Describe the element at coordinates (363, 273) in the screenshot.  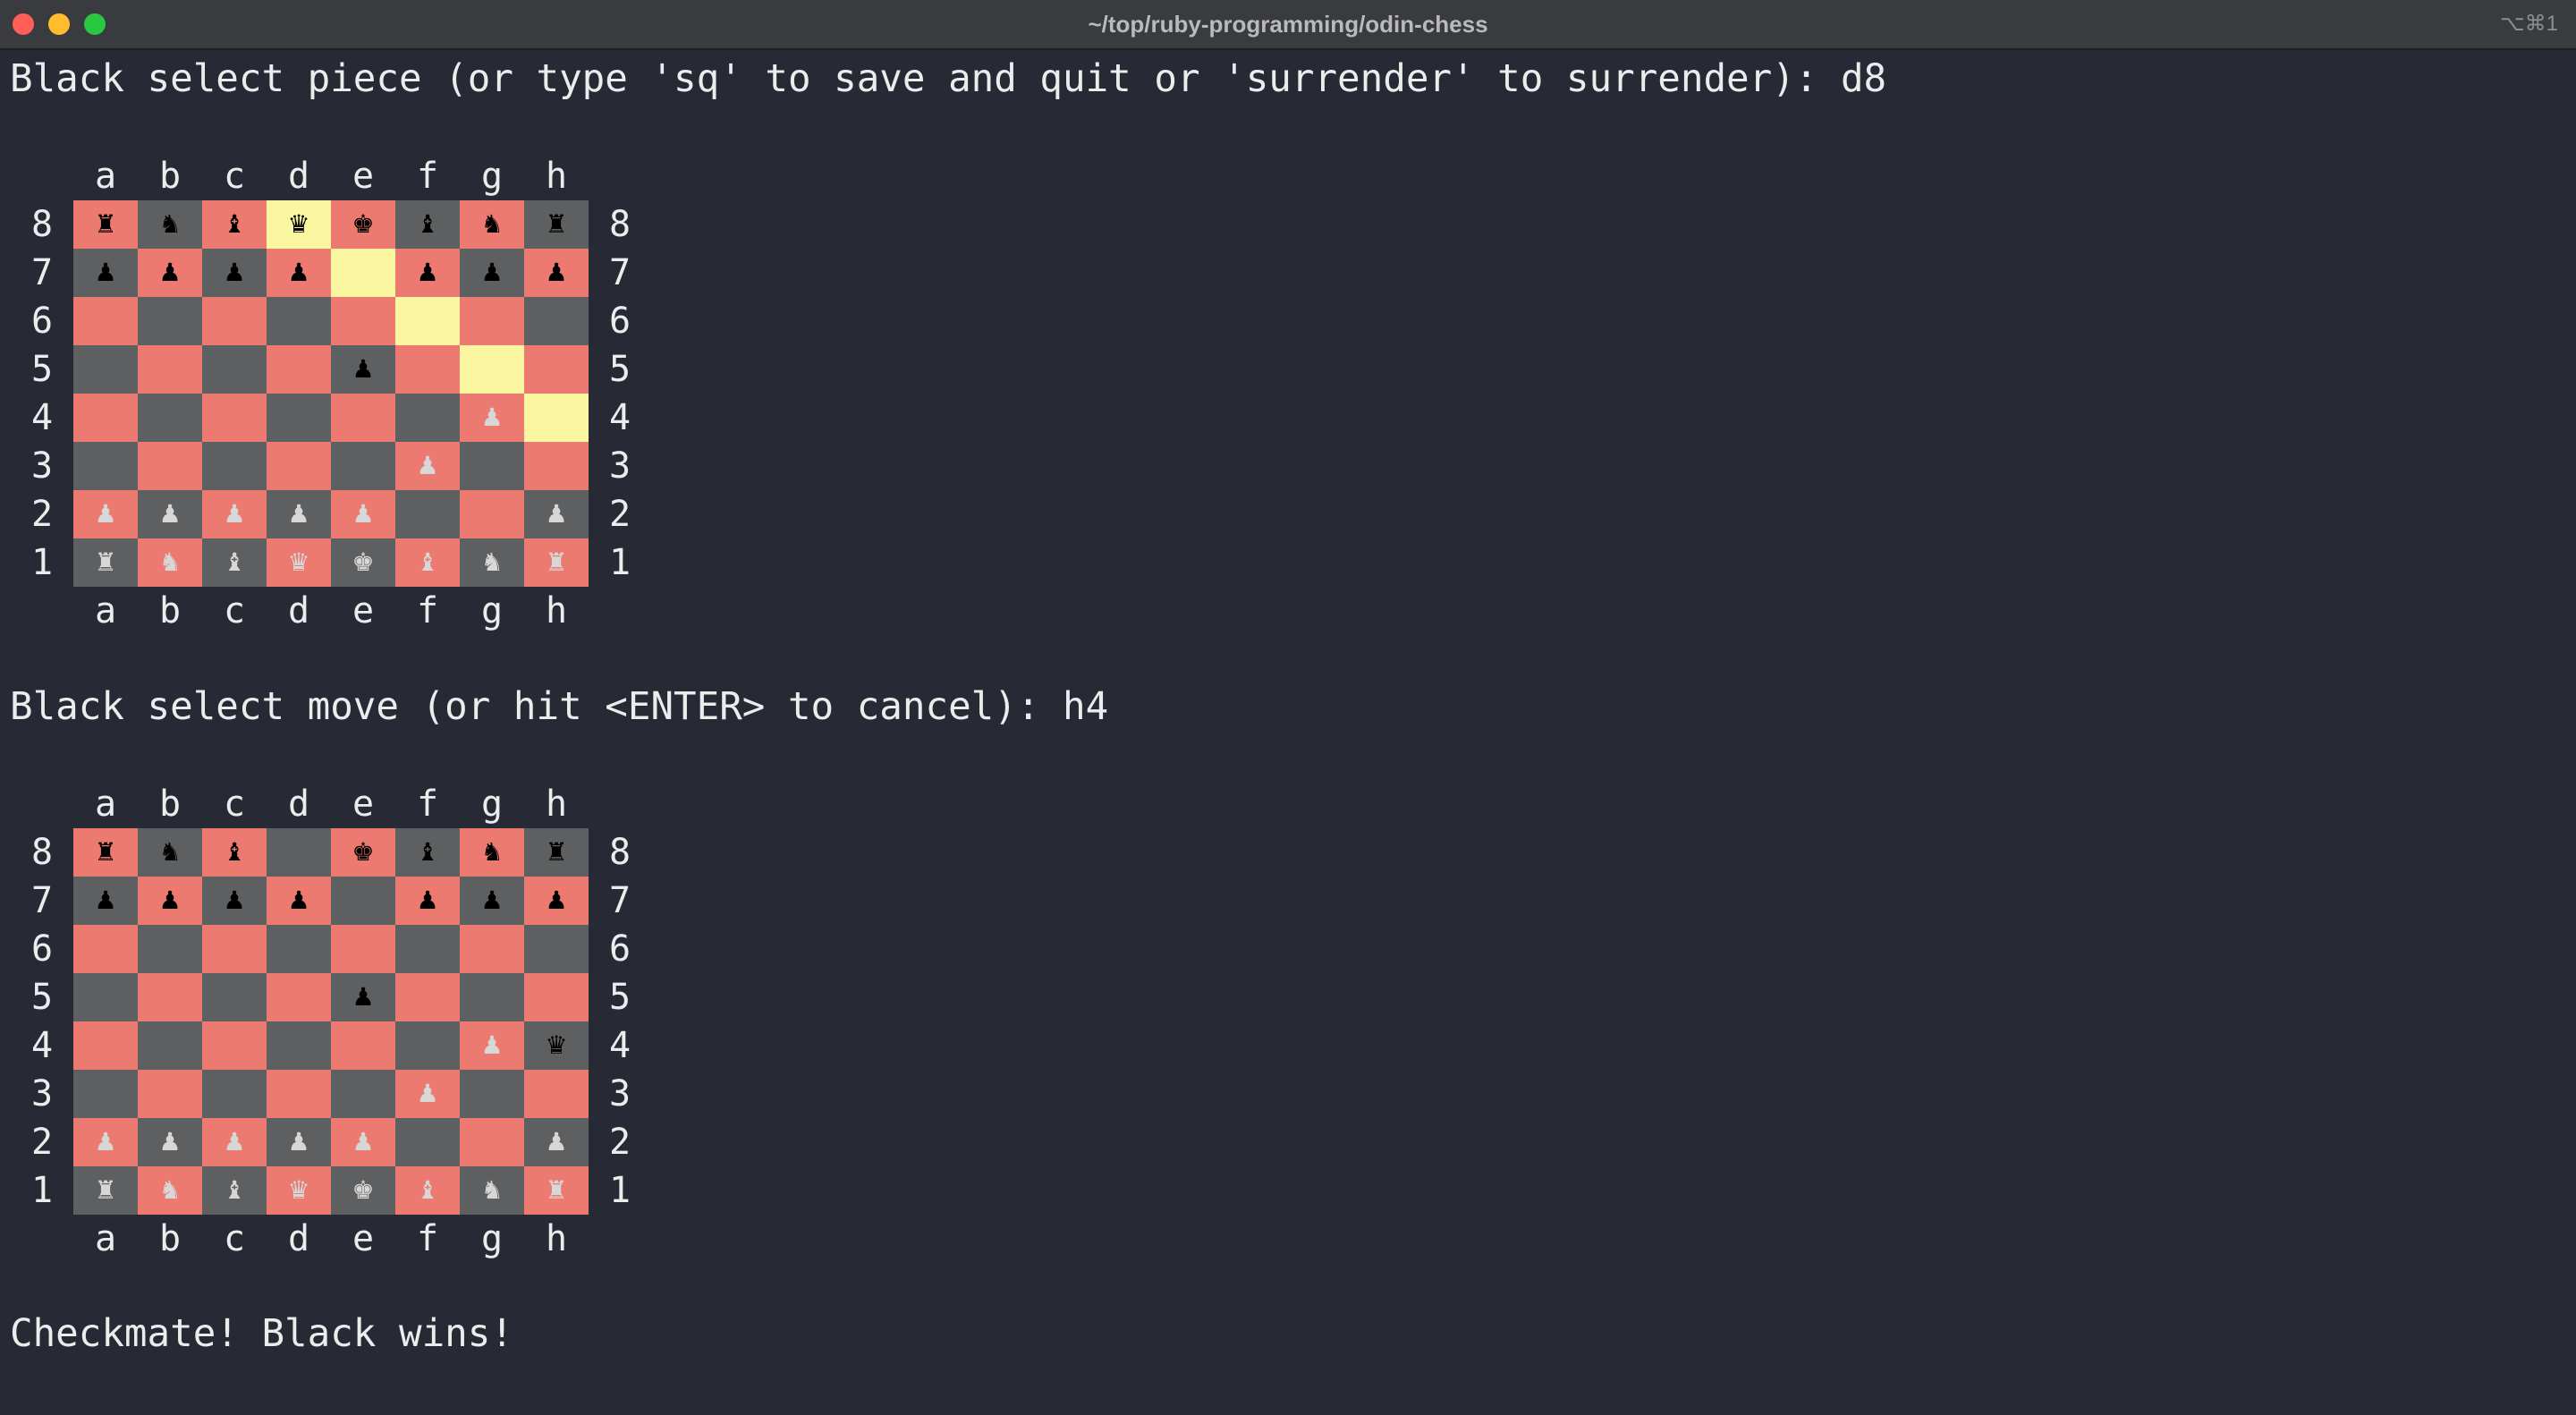
I see `square-e7` at that location.